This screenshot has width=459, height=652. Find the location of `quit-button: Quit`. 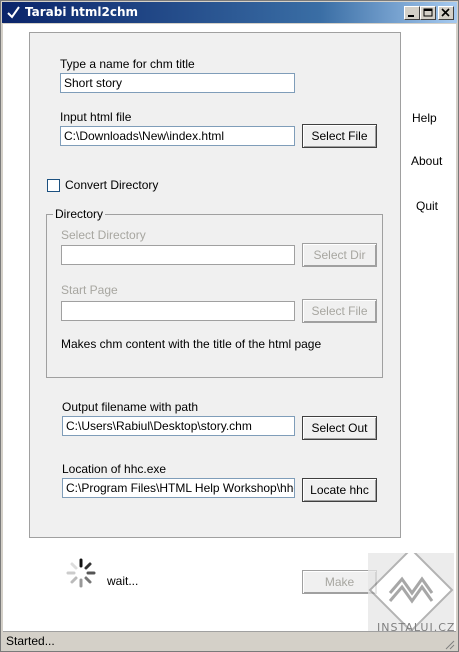

quit-button: Quit is located at coordinates (427, 206).